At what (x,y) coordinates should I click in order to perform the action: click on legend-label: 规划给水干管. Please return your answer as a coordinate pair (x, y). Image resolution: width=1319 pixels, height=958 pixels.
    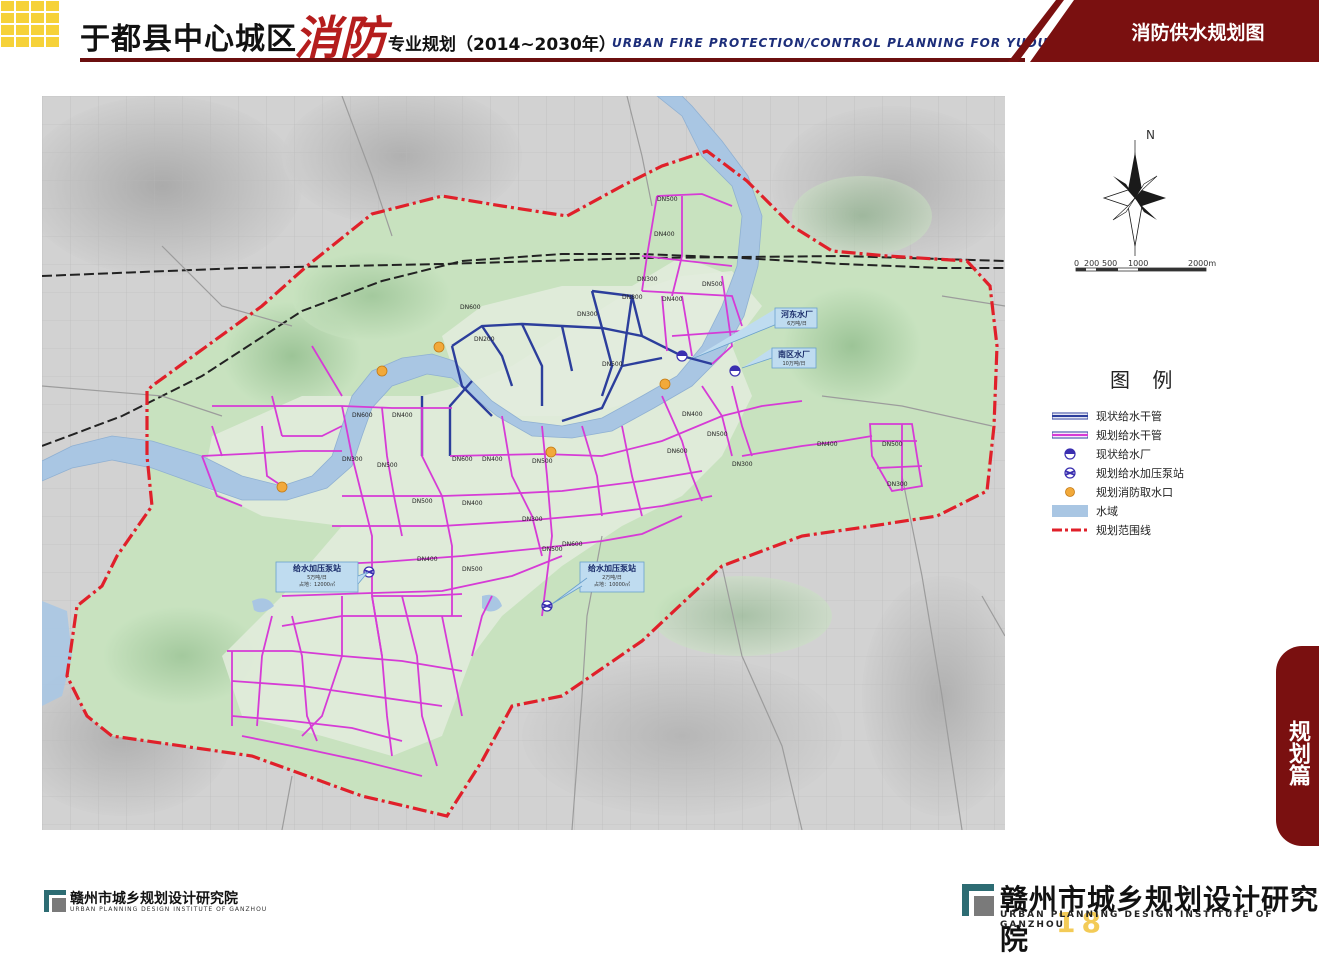
    Looking at the image, I should click on (1129, 435).